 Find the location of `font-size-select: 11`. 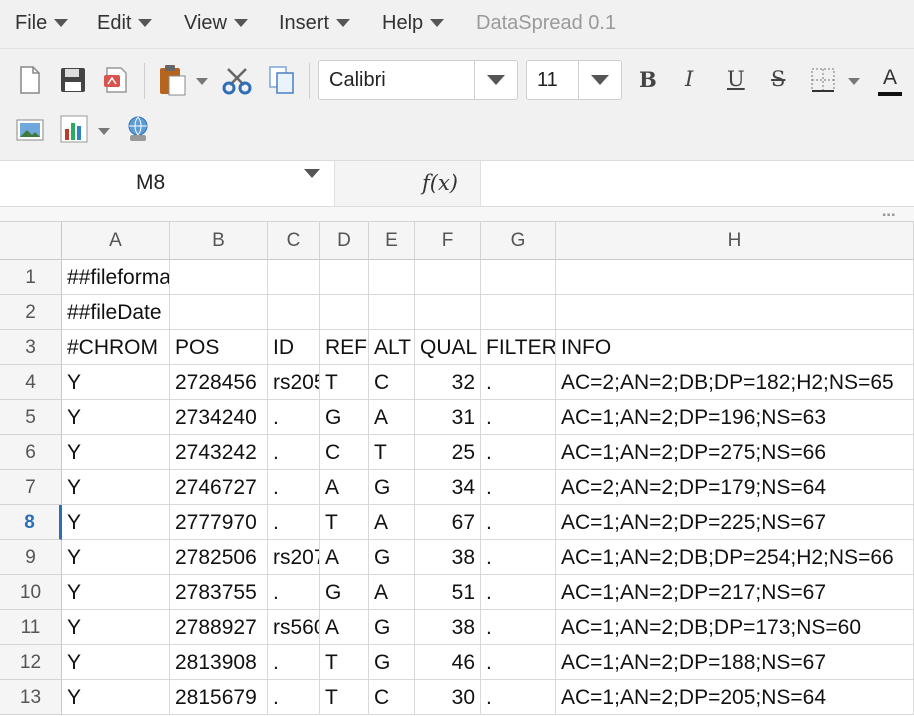

font-size-select: 11 is located at coordinates (574, 80).